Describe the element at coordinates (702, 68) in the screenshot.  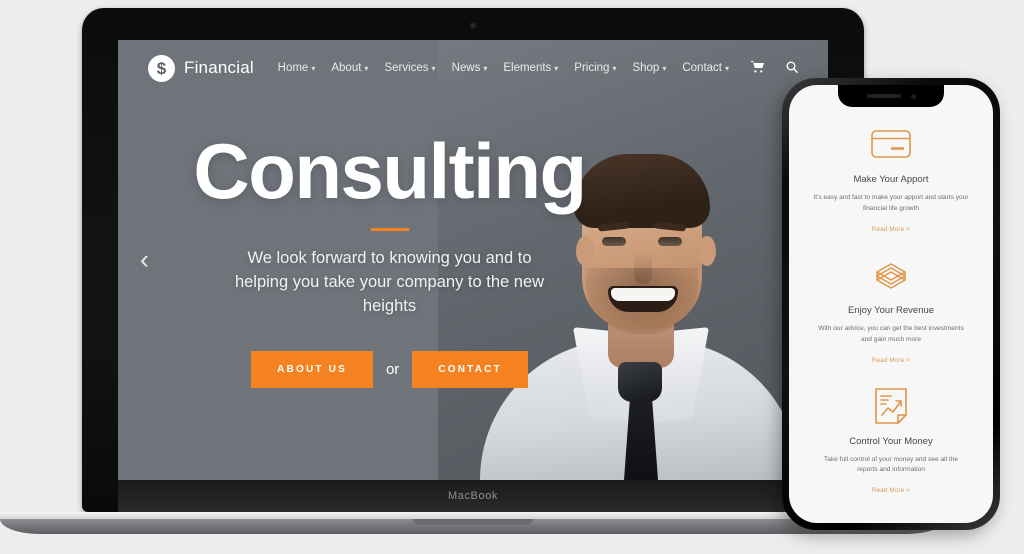
I see `nav-label: Contact` at that location.